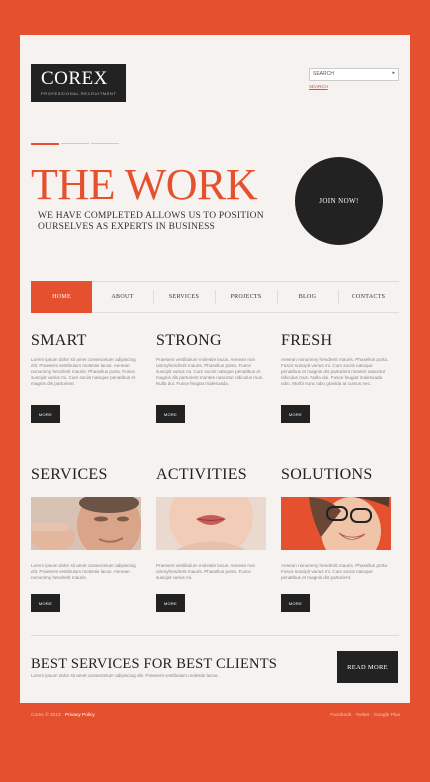 The width and height of the screenshot is (430, 782). I want to click on footer-social-links: Facebook · Twitter · Google Plus, so click(365, 715).